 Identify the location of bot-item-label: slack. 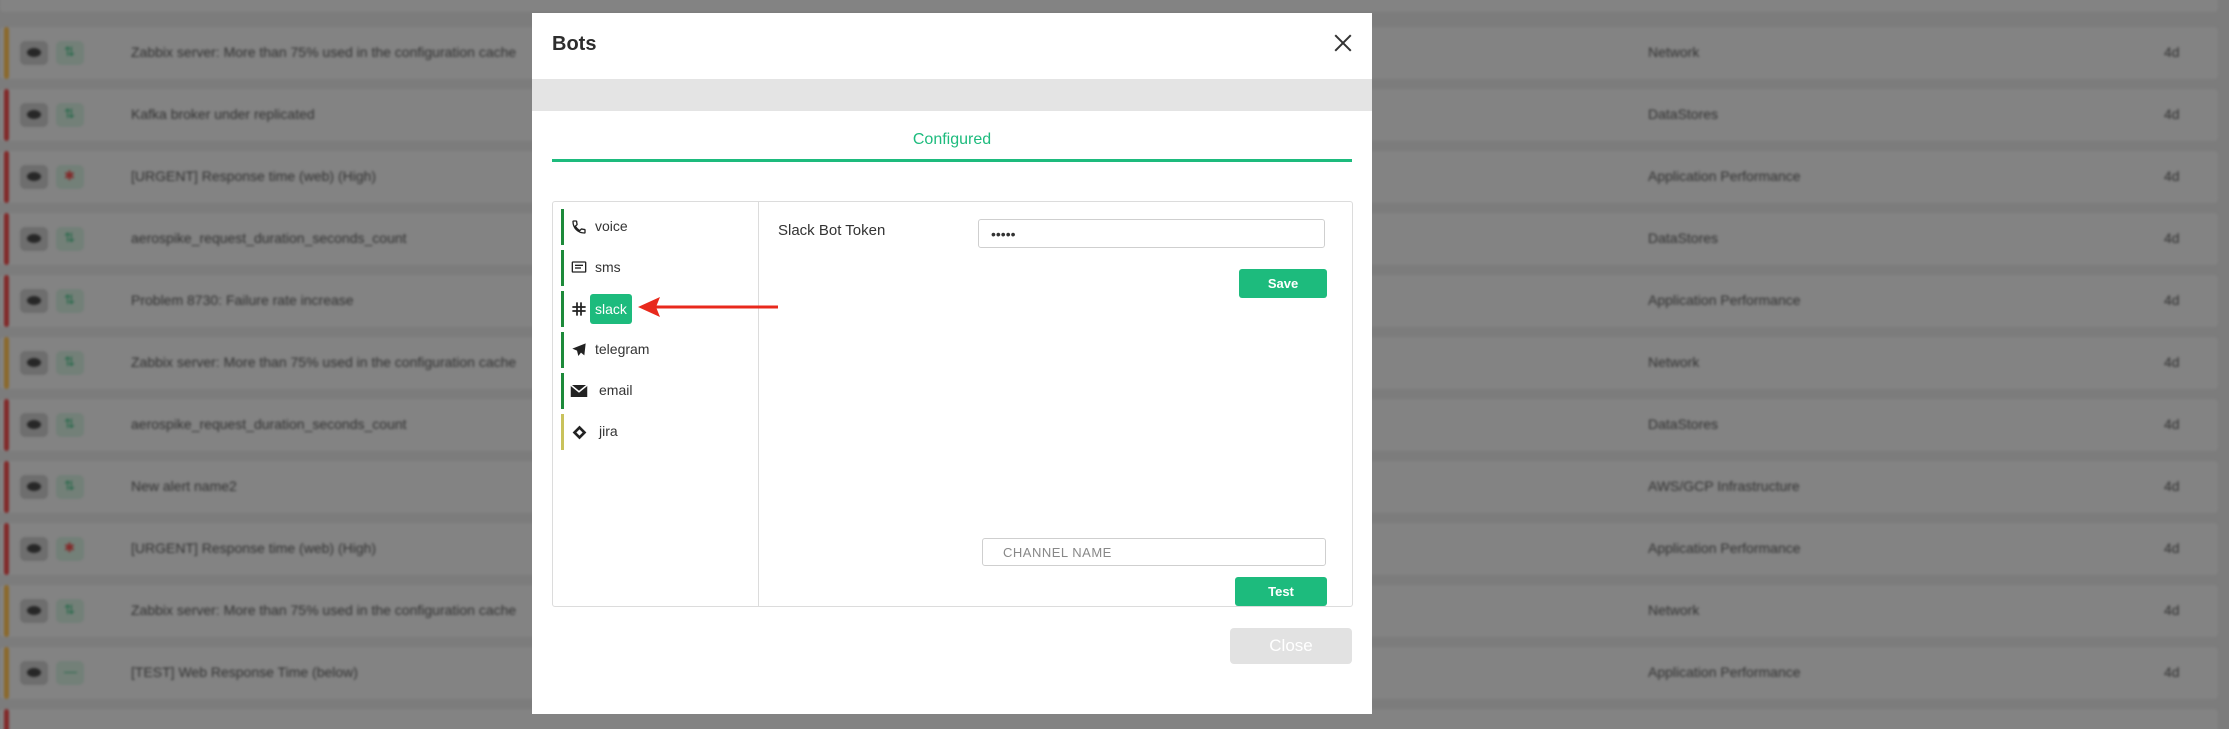
(611, 309).